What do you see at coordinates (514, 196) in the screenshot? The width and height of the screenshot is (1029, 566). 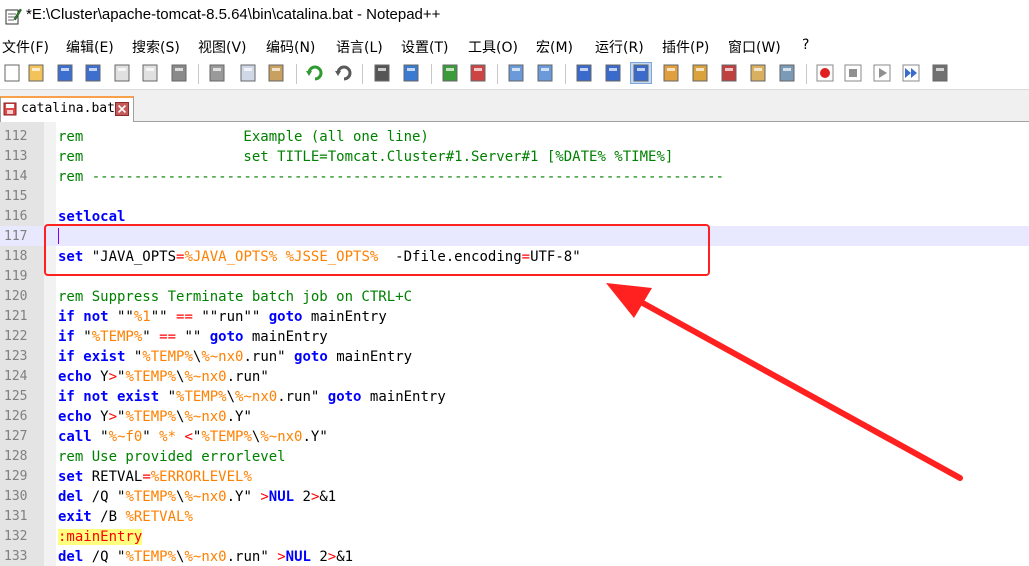 I see `code-line-115: 115` at bounding box center [514, 196].